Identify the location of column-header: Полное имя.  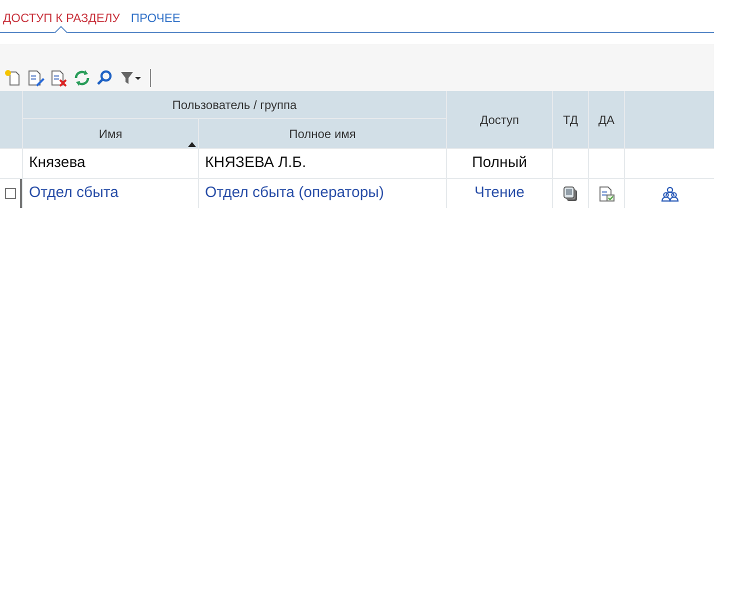
(322, 133).